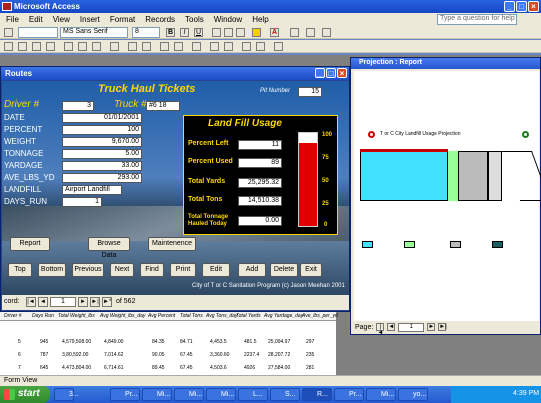 The width and height of the screenshot is (541, 403). I want to click on record-number-input: 1, so click(63, 302).